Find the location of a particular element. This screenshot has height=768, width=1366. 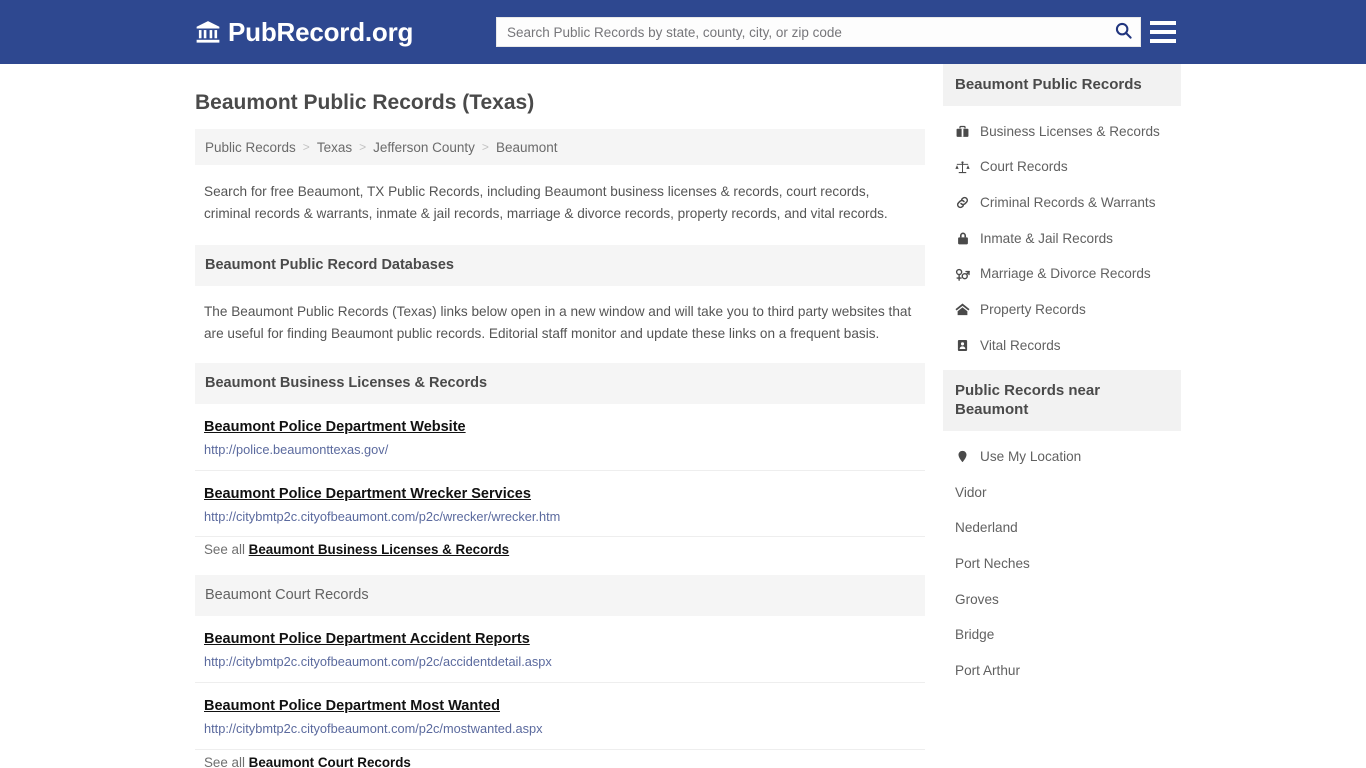

see-all-link-business-licenses: Beaumont Business Licenses & Records is located at coordinates (379, 549).